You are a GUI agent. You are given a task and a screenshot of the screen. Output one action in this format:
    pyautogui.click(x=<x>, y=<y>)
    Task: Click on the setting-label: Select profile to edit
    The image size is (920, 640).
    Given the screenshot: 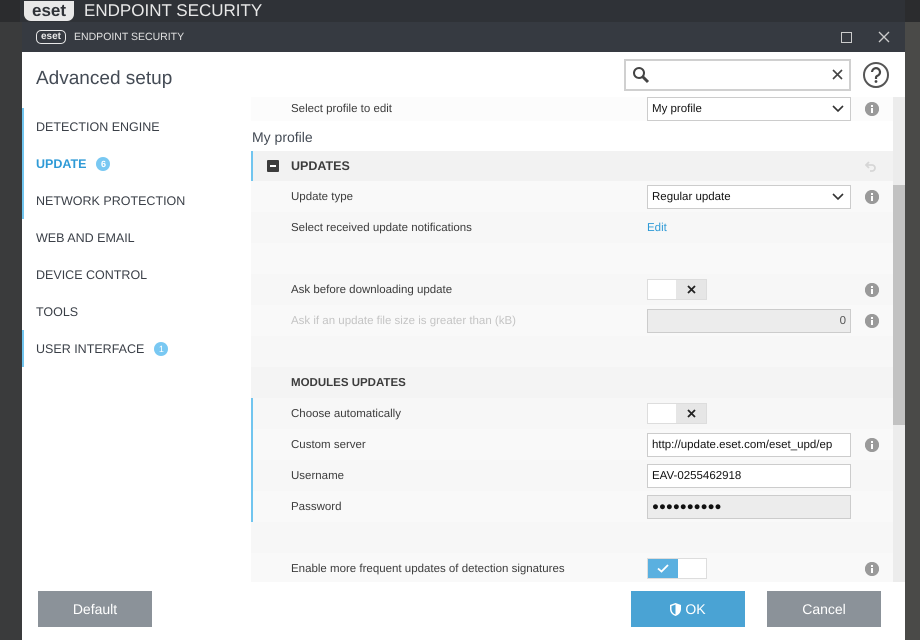 What is the action you would take?
    pyautogui.click(x=342, y=109)
    